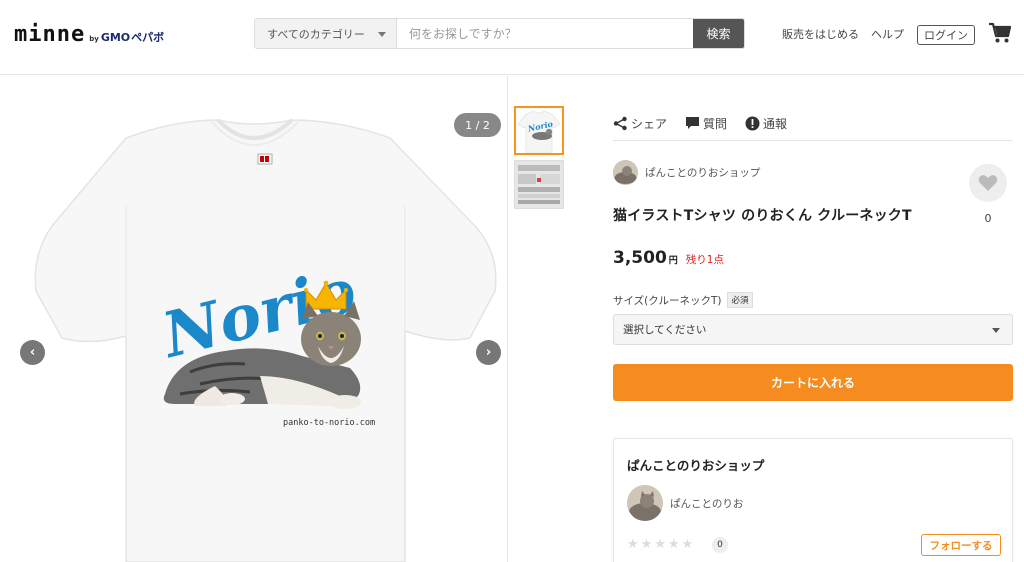 The height and width of the screenshot is (562, 1024). Describe the element at coordinates (946, 35) in the screenshot. I see `login-button: ログイン` at that location.